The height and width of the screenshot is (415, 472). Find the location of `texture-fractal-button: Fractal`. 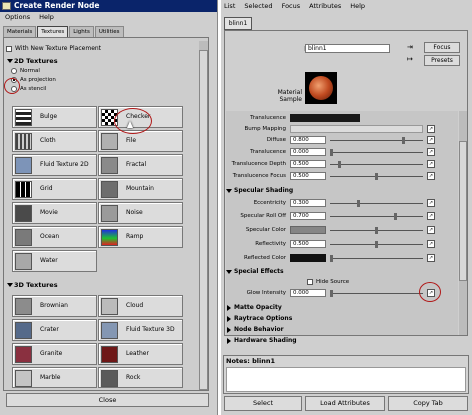

texture-fractal-button: Fractal is located at coordinates (140, 165).